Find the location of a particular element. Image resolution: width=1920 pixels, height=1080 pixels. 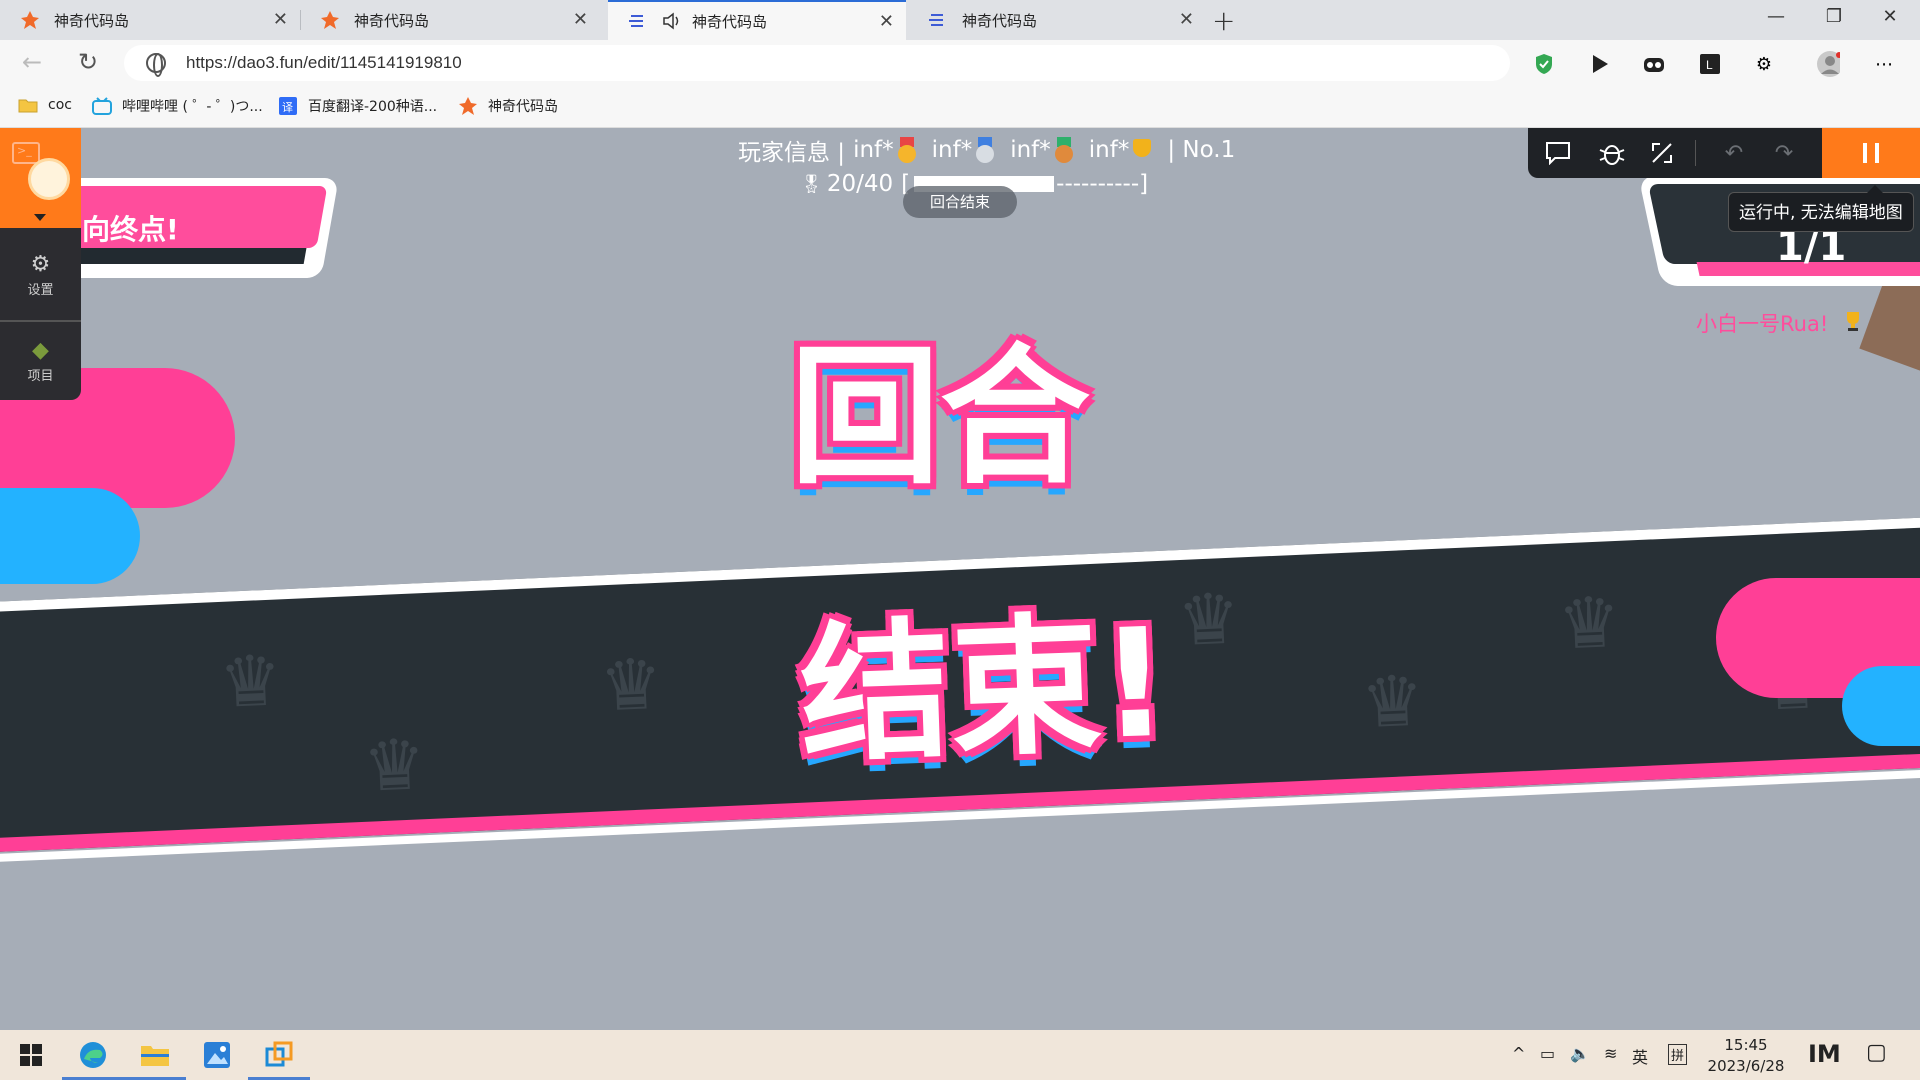

more-menu-icon: ⋯ is located at coordinates (1884, 64).